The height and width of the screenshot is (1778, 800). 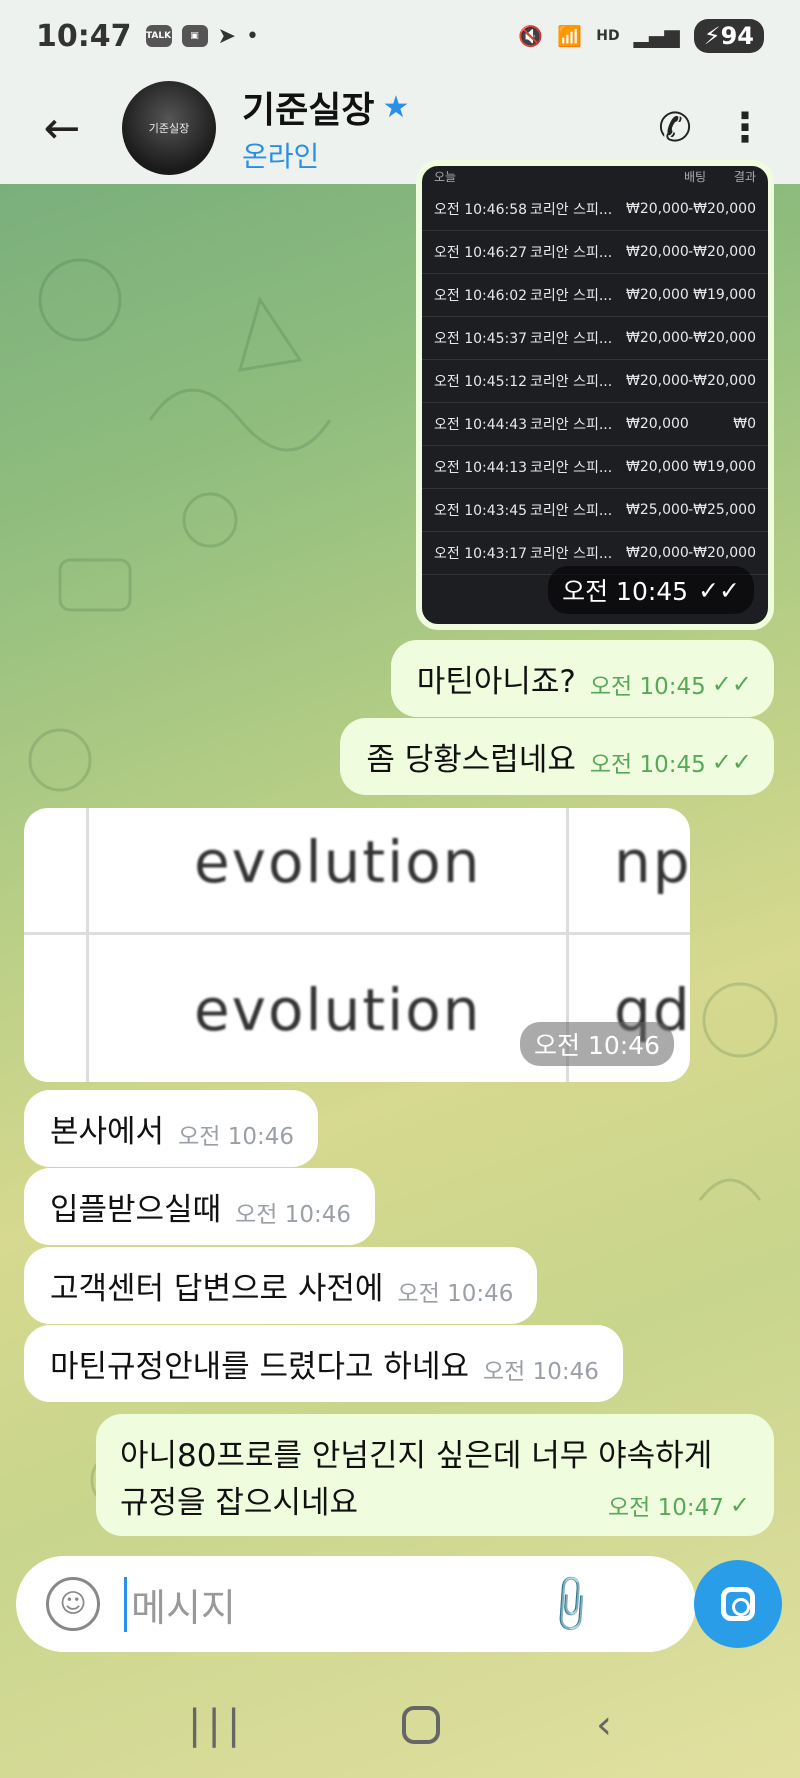 I want to click on bet-row: 오전 10:46:58 코리안 스피... ₩20,000 -₩20,000, so click(x=595, y=209).